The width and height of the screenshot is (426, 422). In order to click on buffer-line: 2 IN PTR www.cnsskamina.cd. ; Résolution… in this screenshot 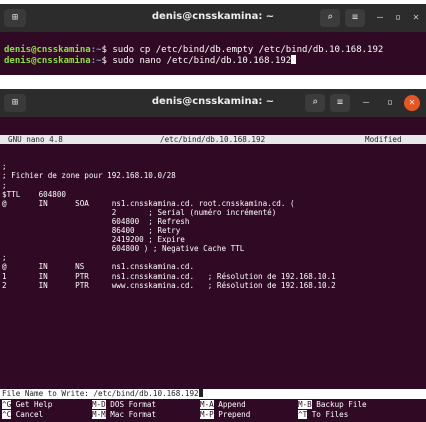, I will do `click(169, 285)`.